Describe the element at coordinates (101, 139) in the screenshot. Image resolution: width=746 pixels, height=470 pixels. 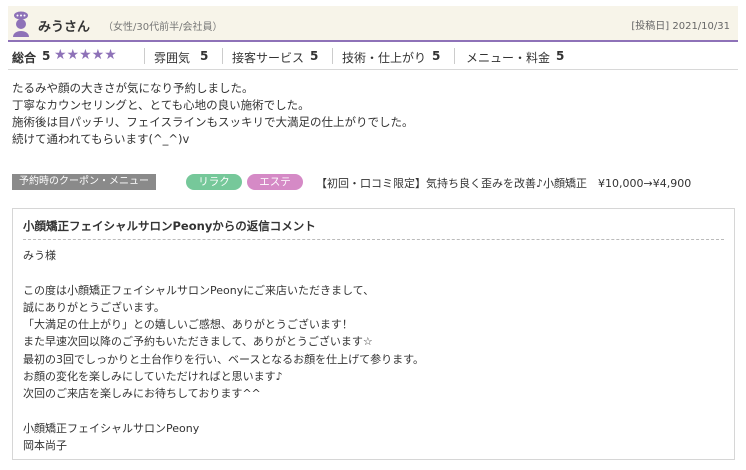
I see `review-line: 続けて通われてもらいます(^_^)v` at that location.